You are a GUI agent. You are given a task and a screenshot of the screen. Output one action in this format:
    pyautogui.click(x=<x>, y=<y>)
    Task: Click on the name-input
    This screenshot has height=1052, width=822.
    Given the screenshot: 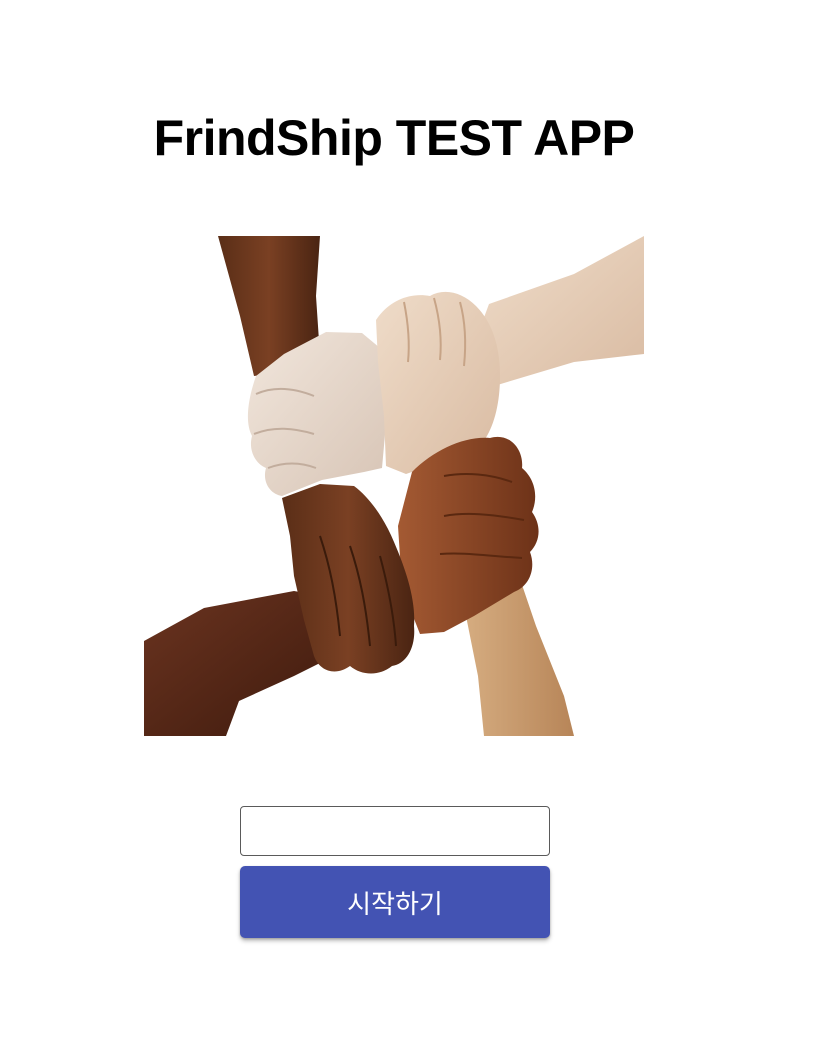 What is the action you would take?
    pyautogui.click(x=395, y=831)
    